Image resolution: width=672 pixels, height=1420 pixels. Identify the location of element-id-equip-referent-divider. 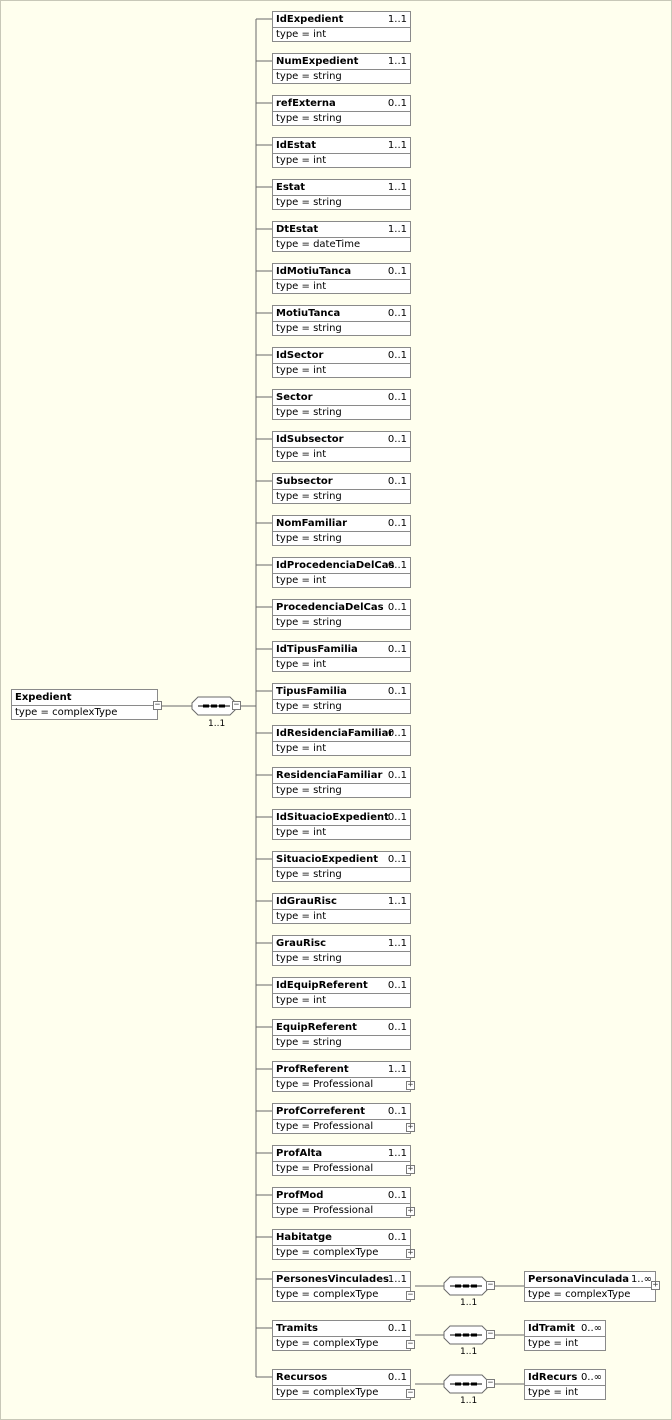
(341, 993).